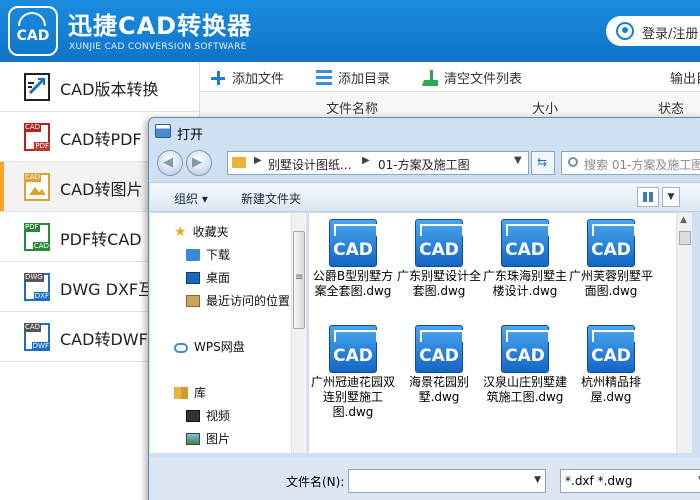 The height and width of the screenshot is (500, 700). Describe the element at coordinates (109, 89) in the screenshot. I see `sidebar-item-label: CAD版本转换` at that location.